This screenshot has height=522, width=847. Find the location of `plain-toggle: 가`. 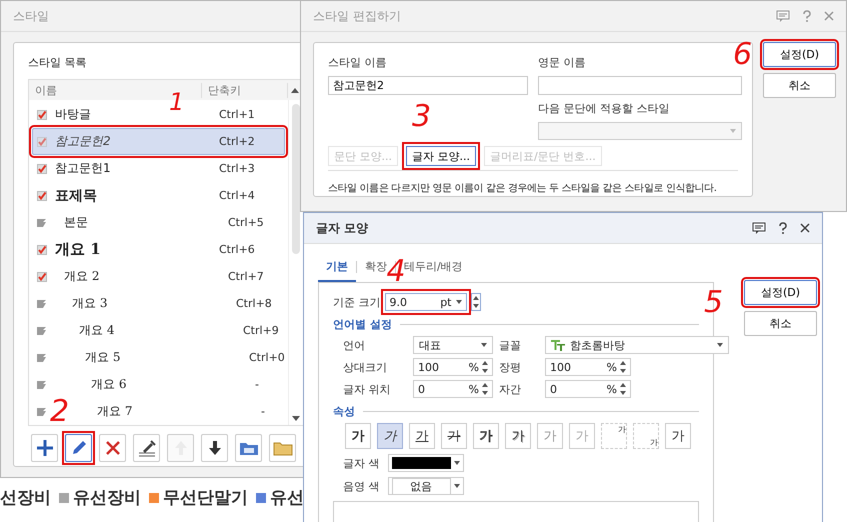

plain-toggle: 가 is located at coordinates (678, 436).